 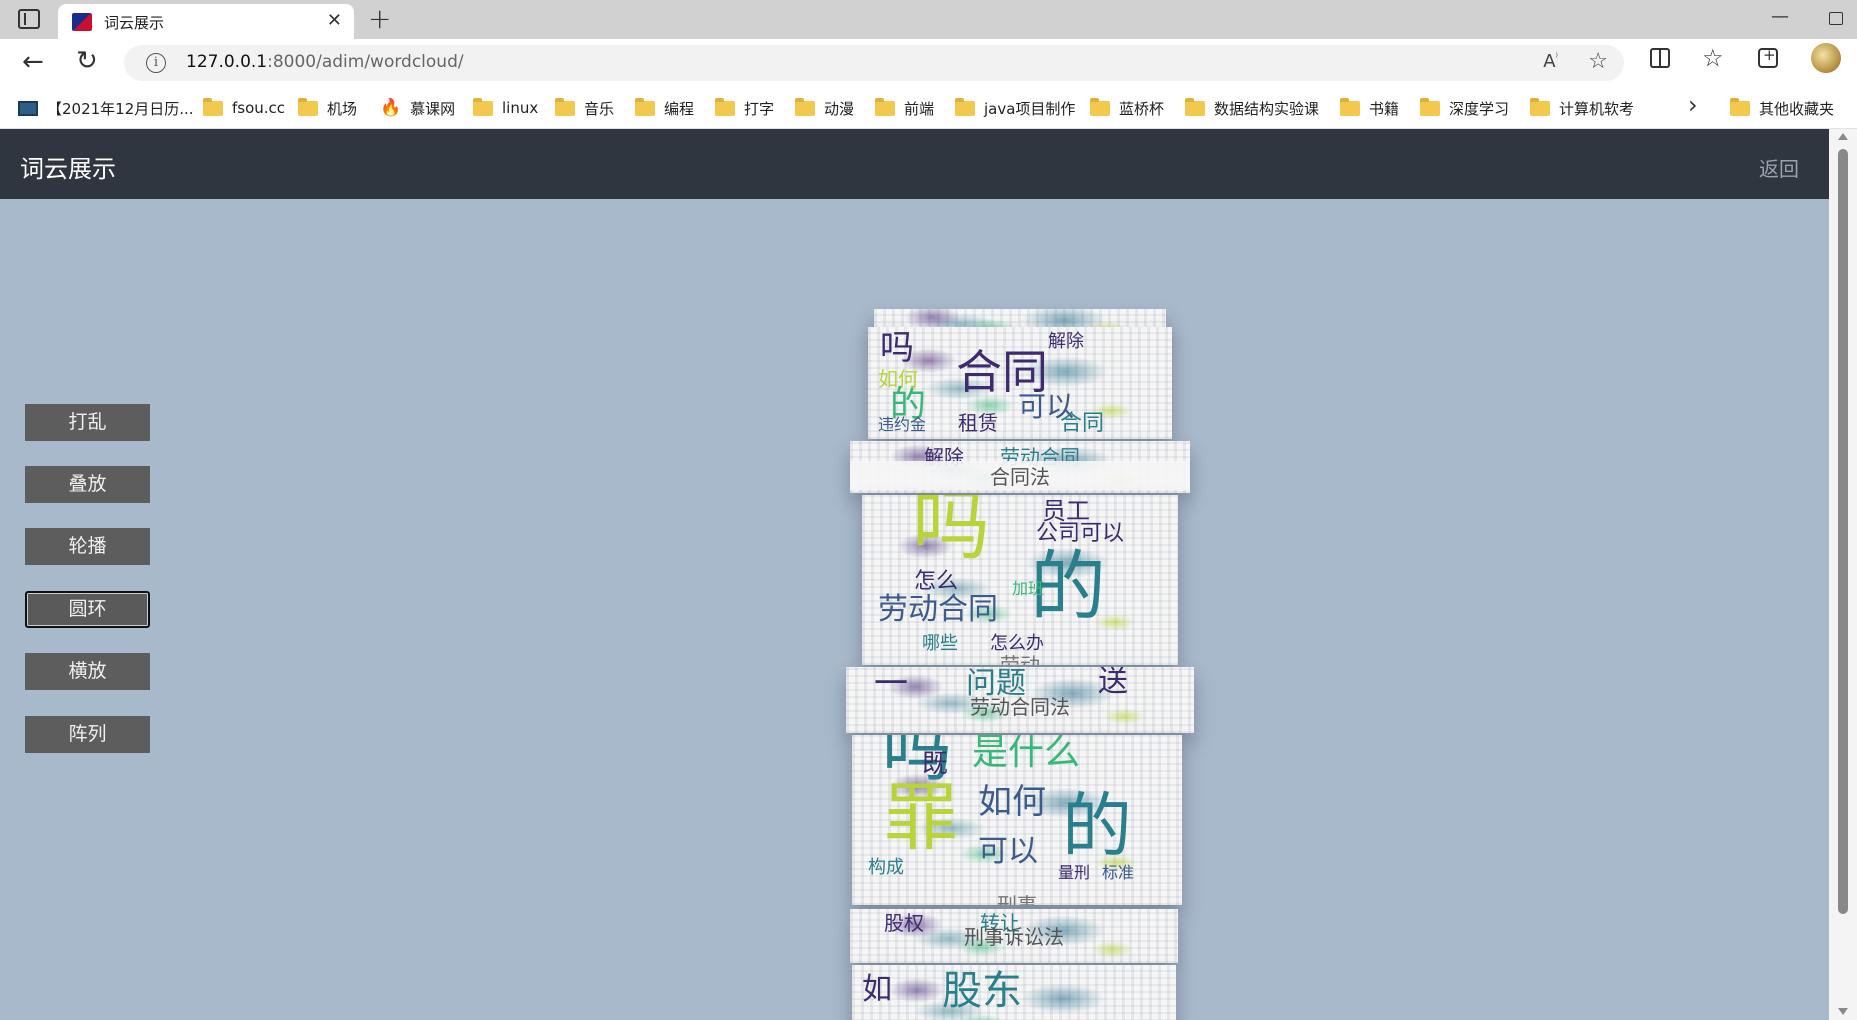 What do you see at coordinates (244, 108) in the screenshot?
I see `bookmark-item: fsou.cc` at bounding box center [244, 108].